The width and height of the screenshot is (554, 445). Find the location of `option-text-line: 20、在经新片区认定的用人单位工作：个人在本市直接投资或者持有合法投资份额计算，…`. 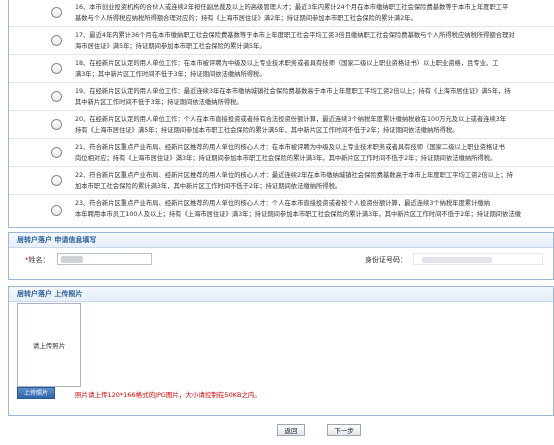

option-text-line: 20、在经新片区认定的用人单位工作：个人在本市直接投资或者持有合法投资份额计算，… is located at coordinates (291, 119).